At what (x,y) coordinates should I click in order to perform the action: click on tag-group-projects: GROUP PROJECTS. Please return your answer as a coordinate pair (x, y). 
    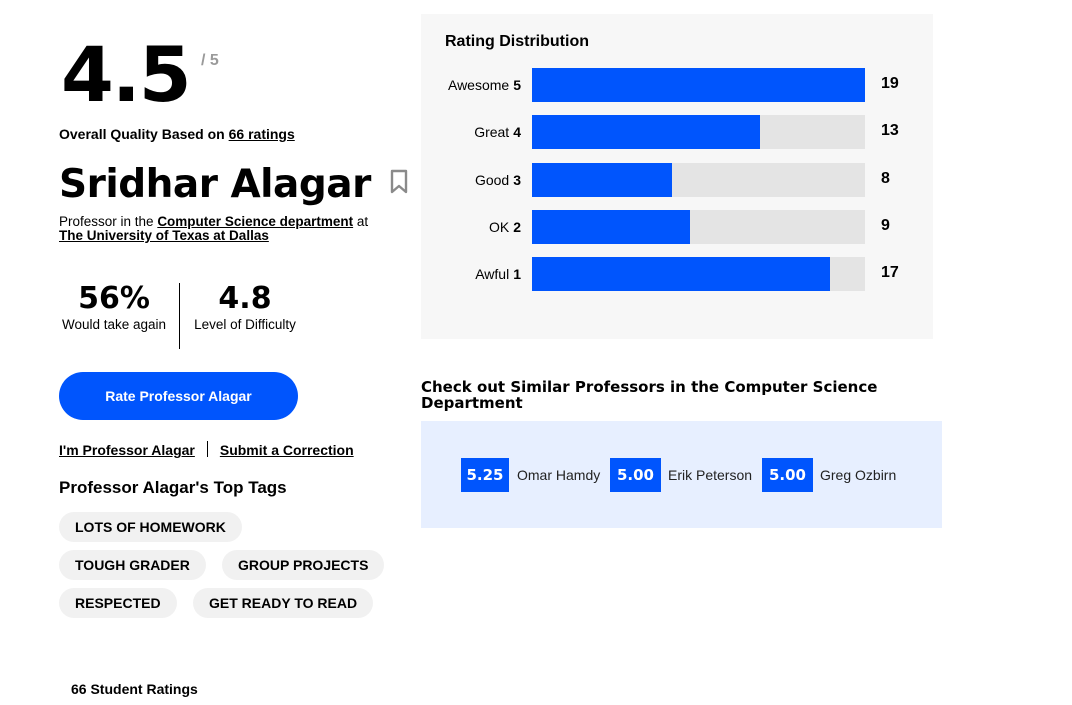
    Looking at the image, I should click on (303, 565).